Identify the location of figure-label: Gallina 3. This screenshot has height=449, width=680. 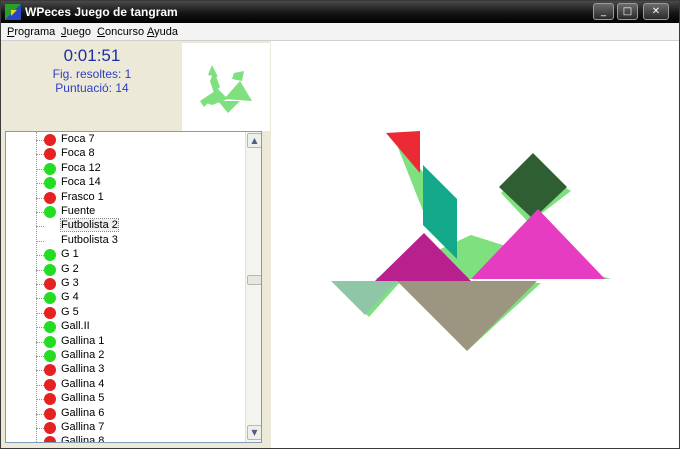
(83, 369).